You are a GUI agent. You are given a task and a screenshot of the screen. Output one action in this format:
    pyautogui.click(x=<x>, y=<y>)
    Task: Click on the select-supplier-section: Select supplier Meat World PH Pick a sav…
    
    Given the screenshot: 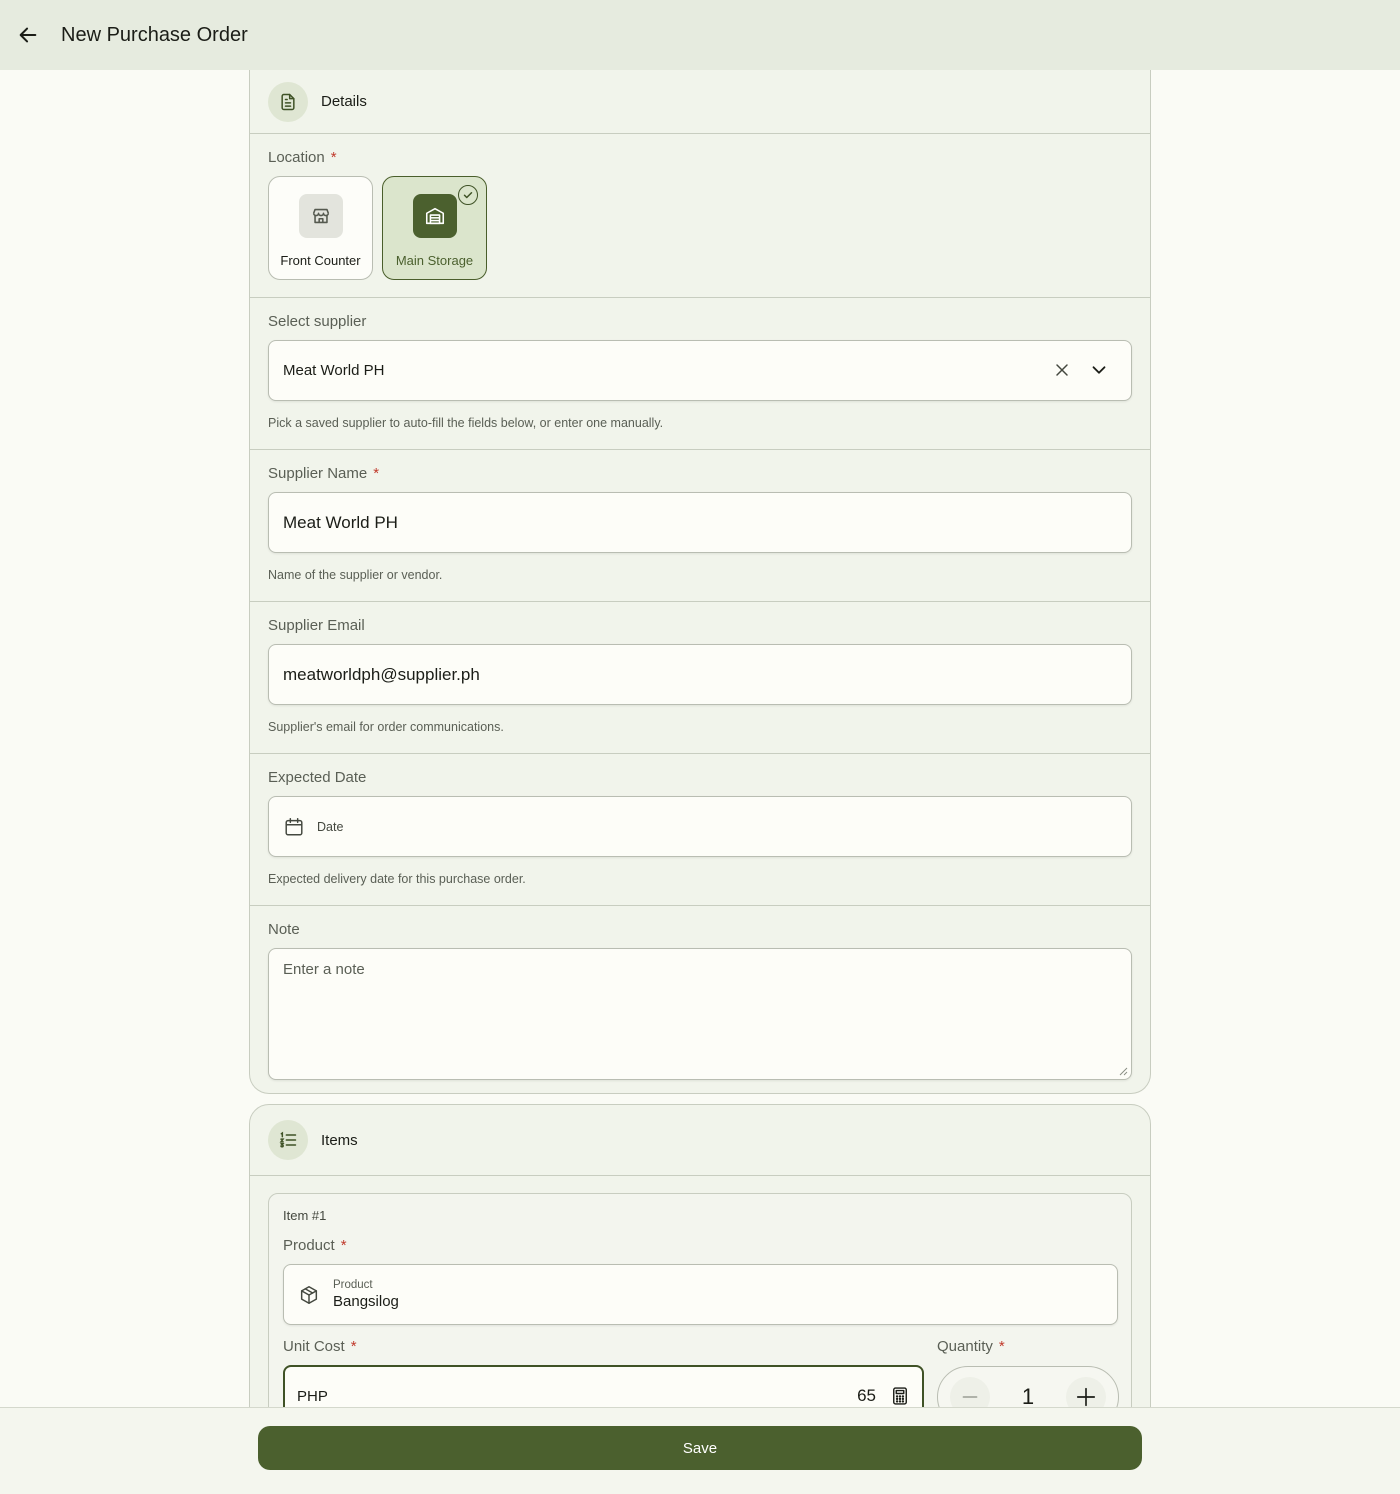 What is the action you would take?
    pyautogui.click(x=700, y=374)
    